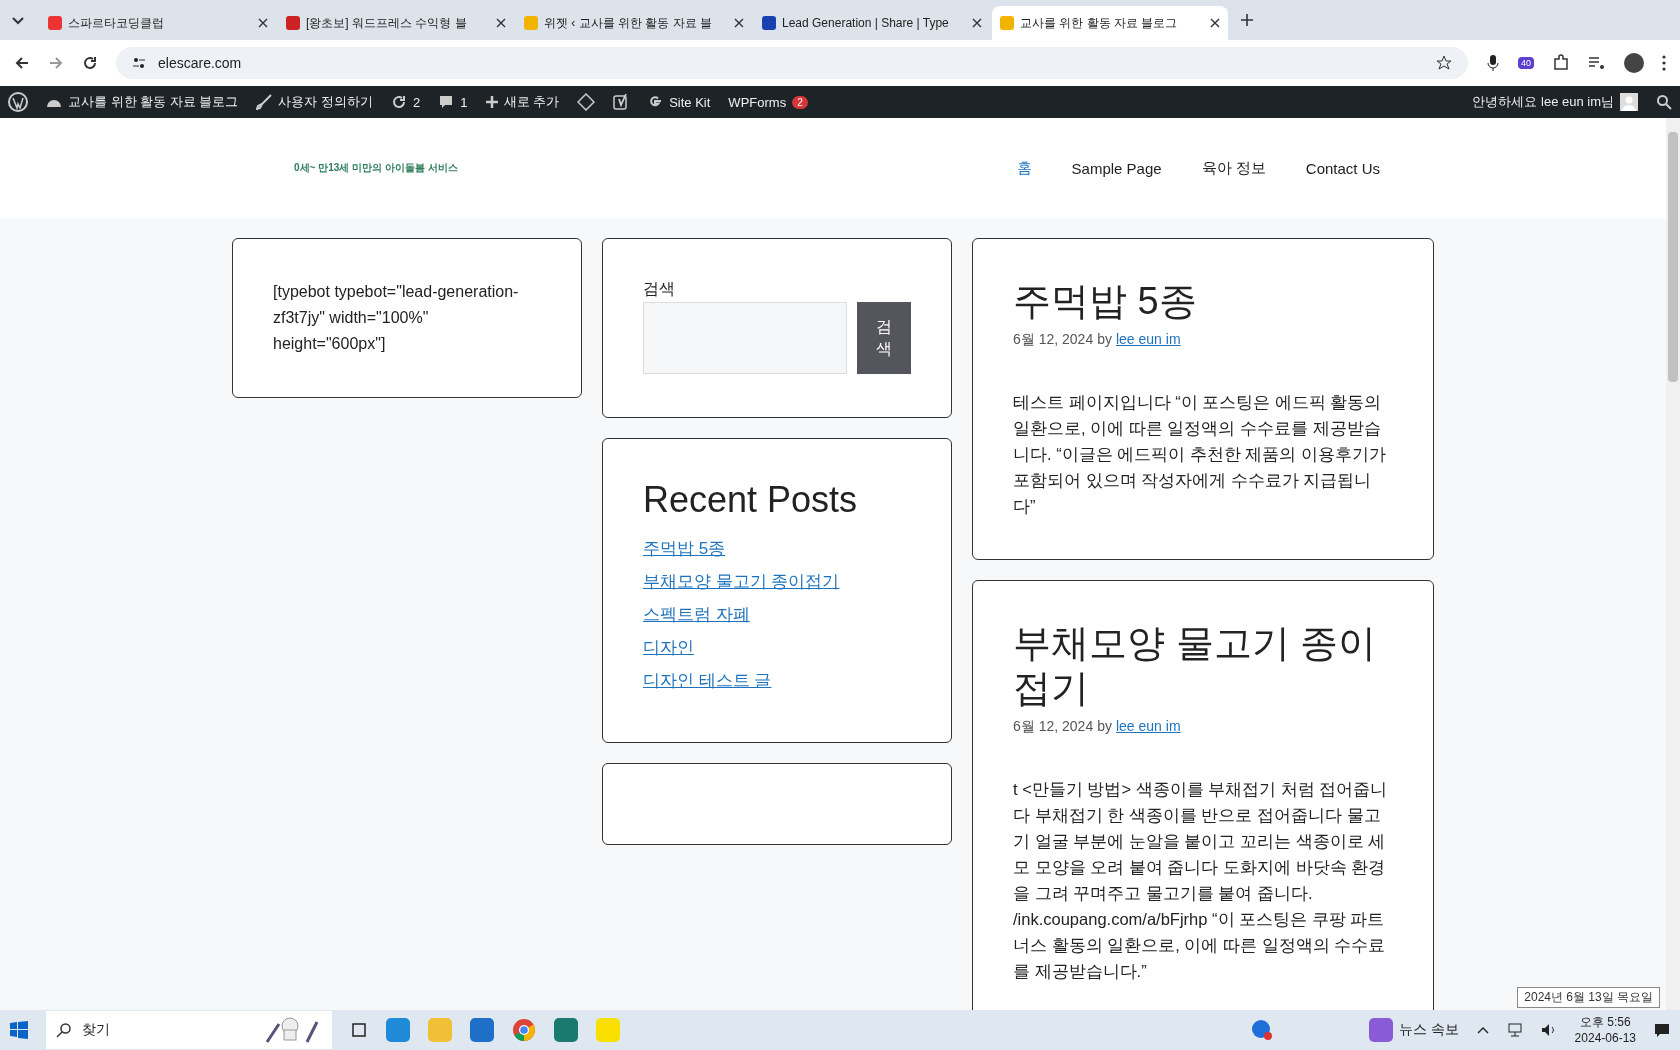  I want to click on chevron-up-icon, so click(1482, 1030).